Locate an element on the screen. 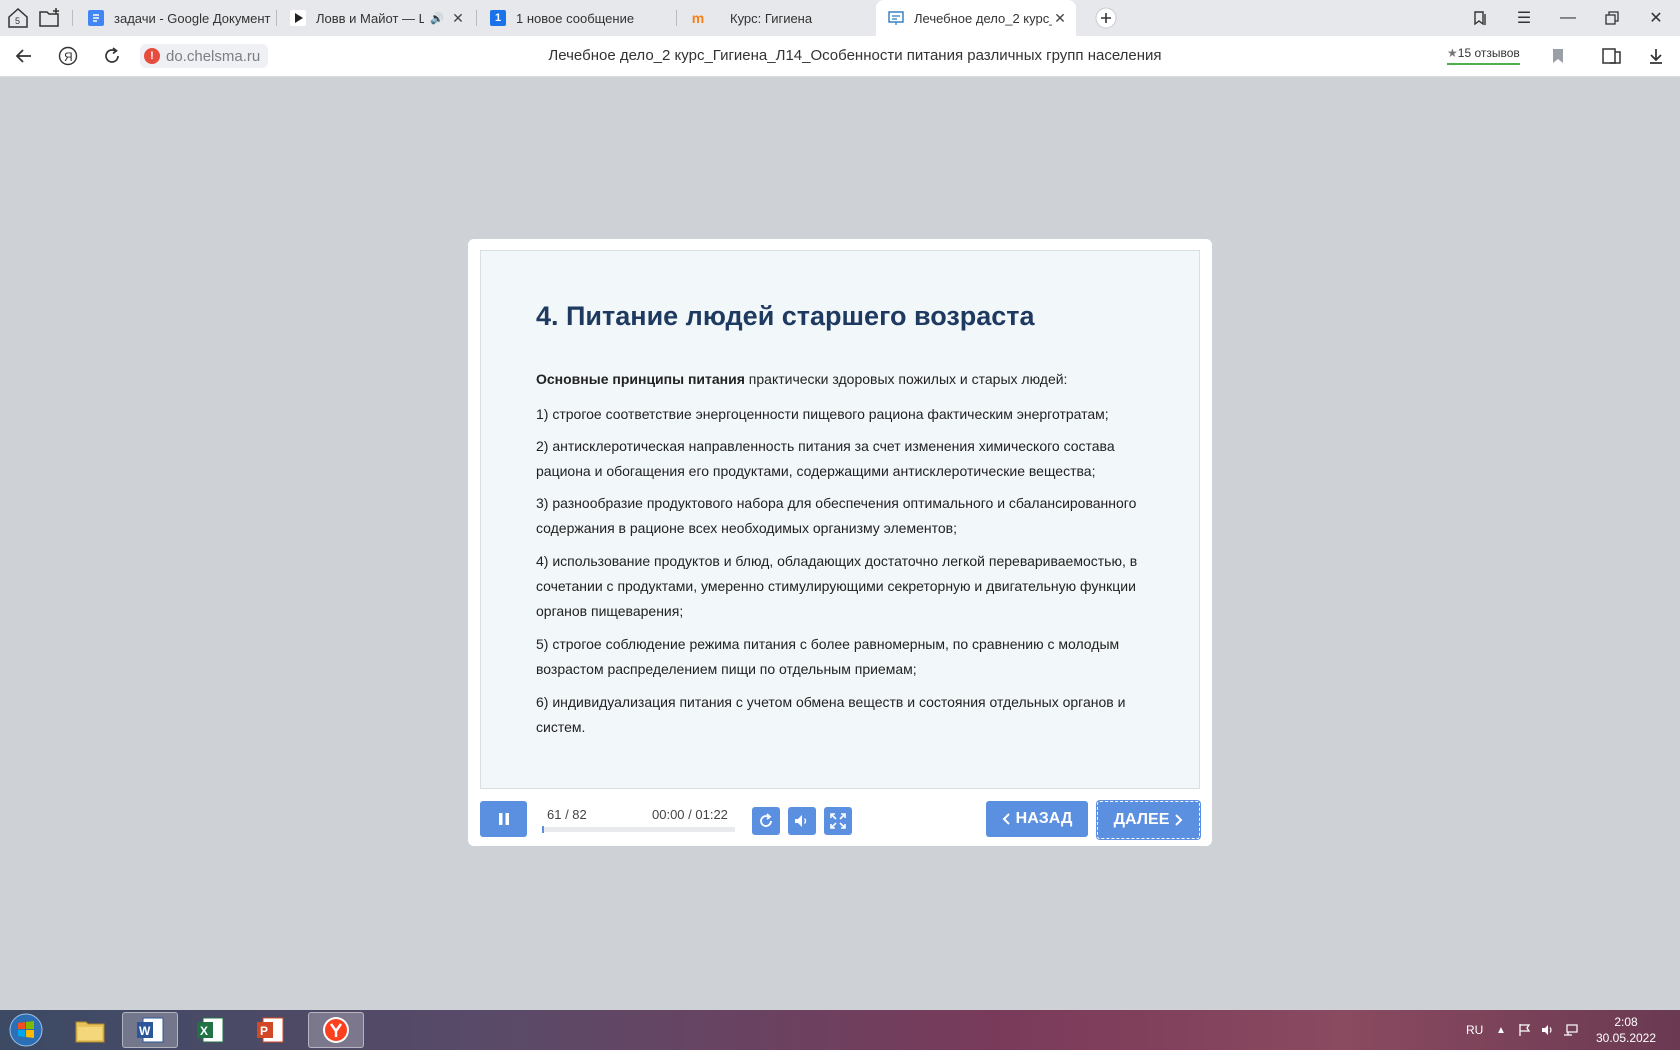 The height and width of the screenshot is (1050, 1680). message-count-icon: 1 is located at coordinates (498, 18).